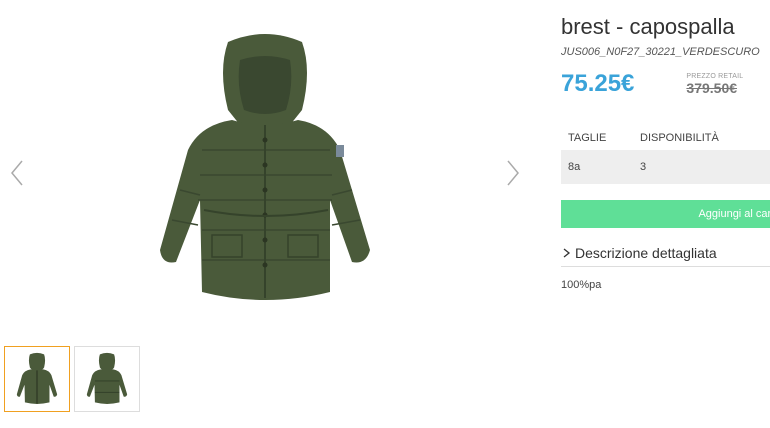 The height and width of the screenshot is (428, 770). I want to click on size-value: 8a, so click(574, 167).